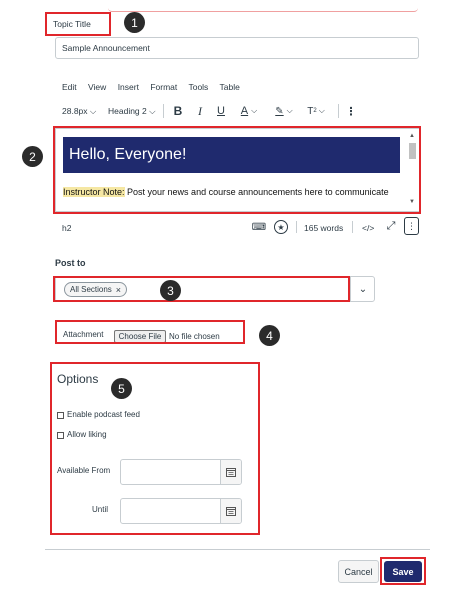 The width and height of the screenshot is (457, 592). Describe the element at coordinates (60, 415) in the screenshot. I see `podcast-checkbox` at that location.